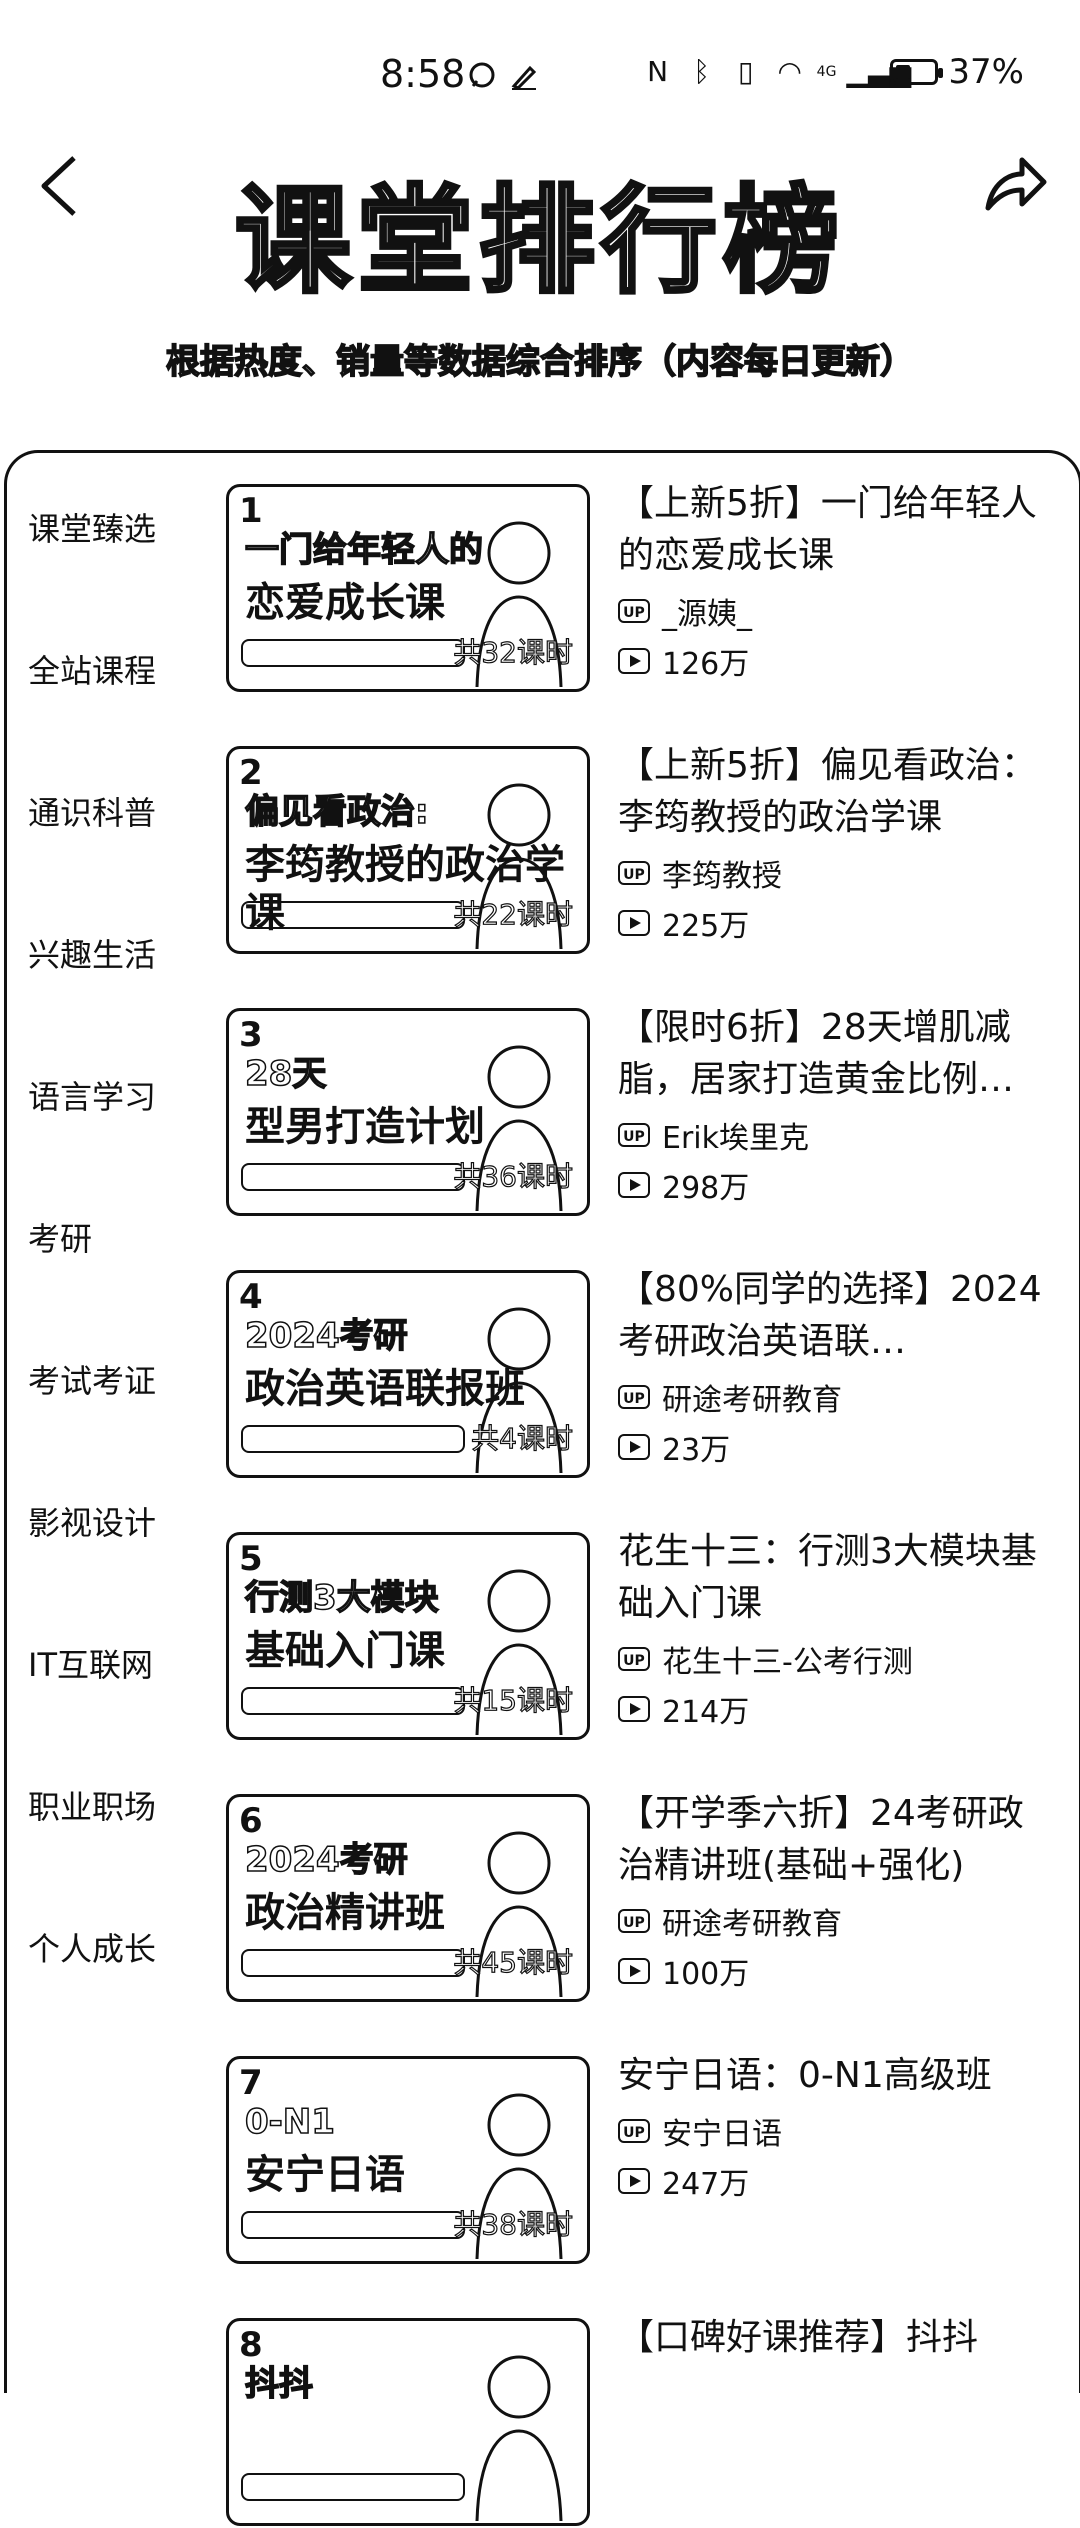 Image resolution: width=1080 pixels, height=2528 pixels. Describe the element at coordinates (789, 71) in the screenshot. I see `wifi-icon: ◠` at that location.